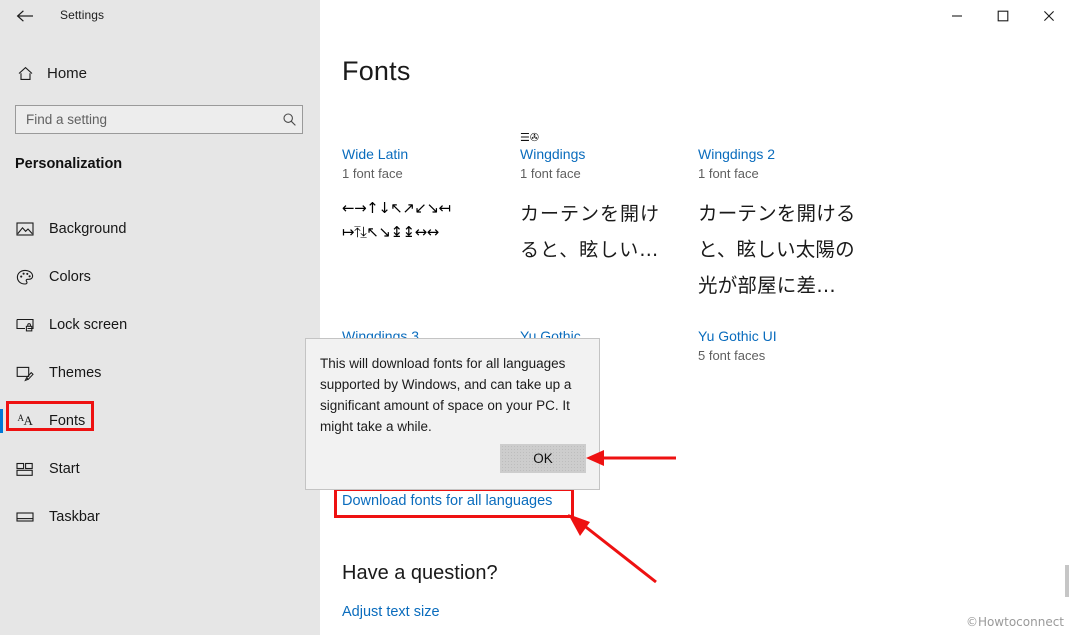 This screenshot has height=635, width=1072. What do you see at coordinates (25, 73) in the screenshot?
I see `home-icon` at bounding box center [25, 73].